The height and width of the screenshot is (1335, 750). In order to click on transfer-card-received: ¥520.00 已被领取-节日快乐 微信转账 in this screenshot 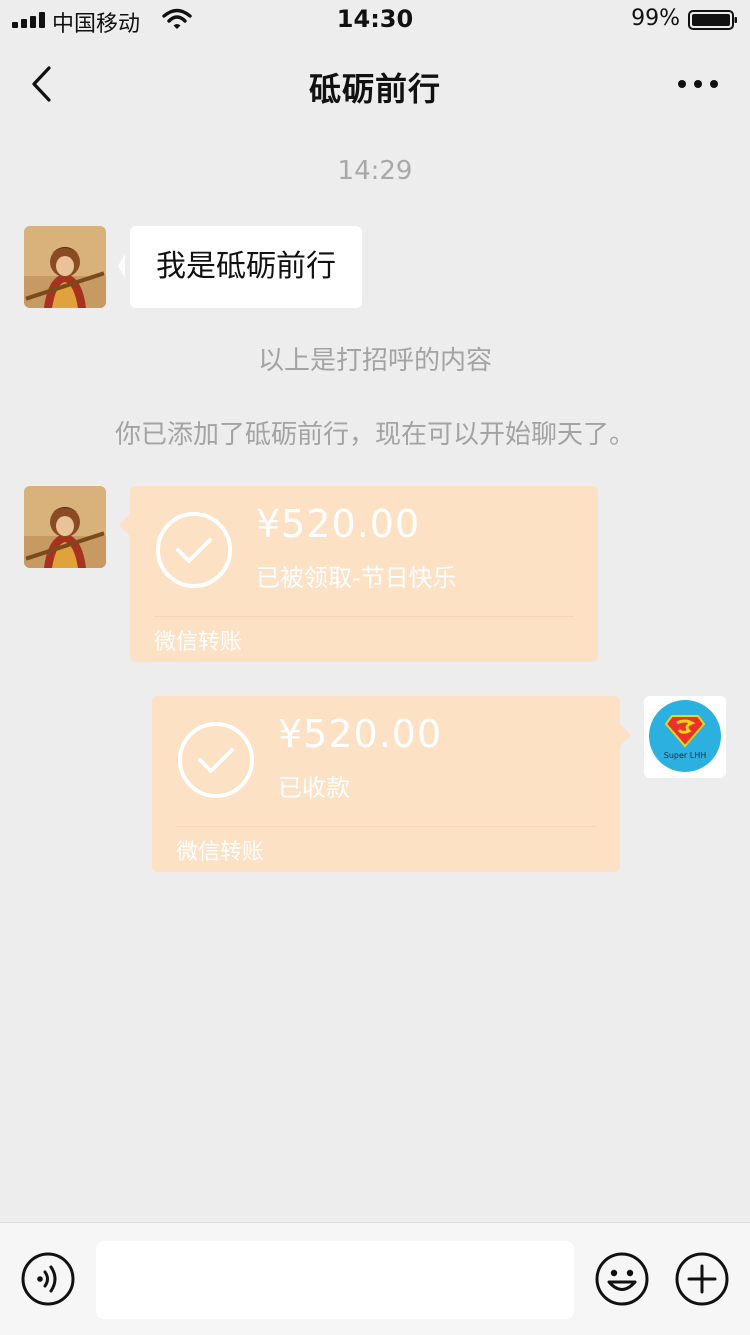, I will do `click(358, 574)`.